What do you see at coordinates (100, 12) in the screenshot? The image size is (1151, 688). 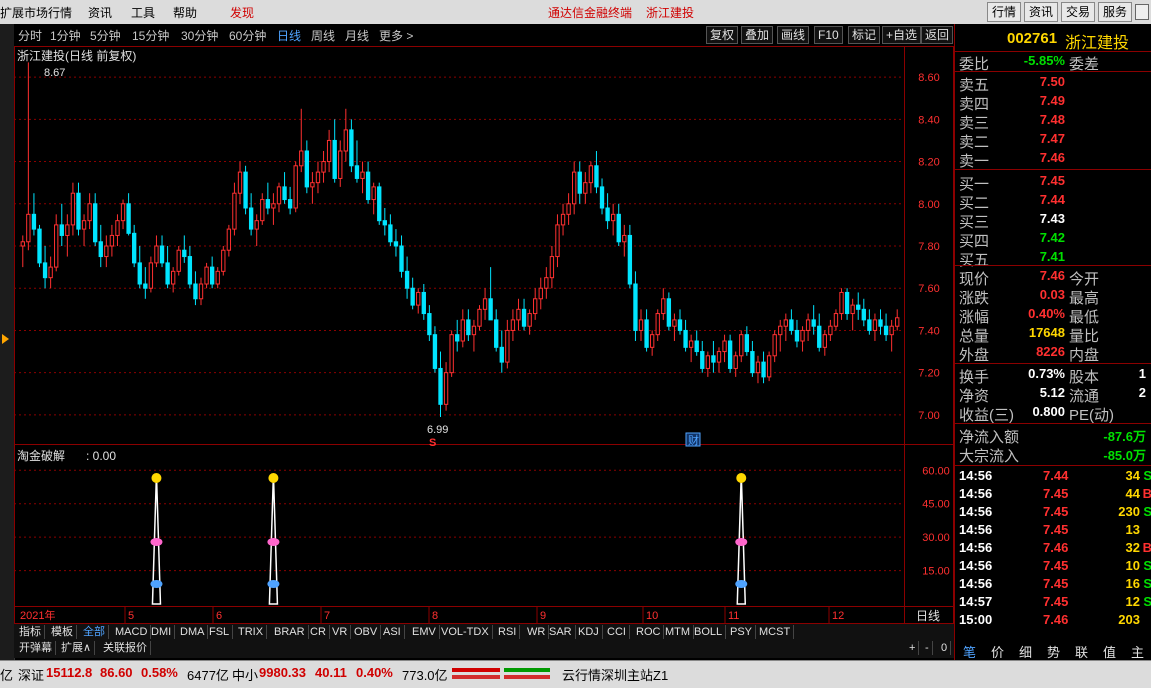 I see `menu-news: 资讯` at bounding box center [100, 12].